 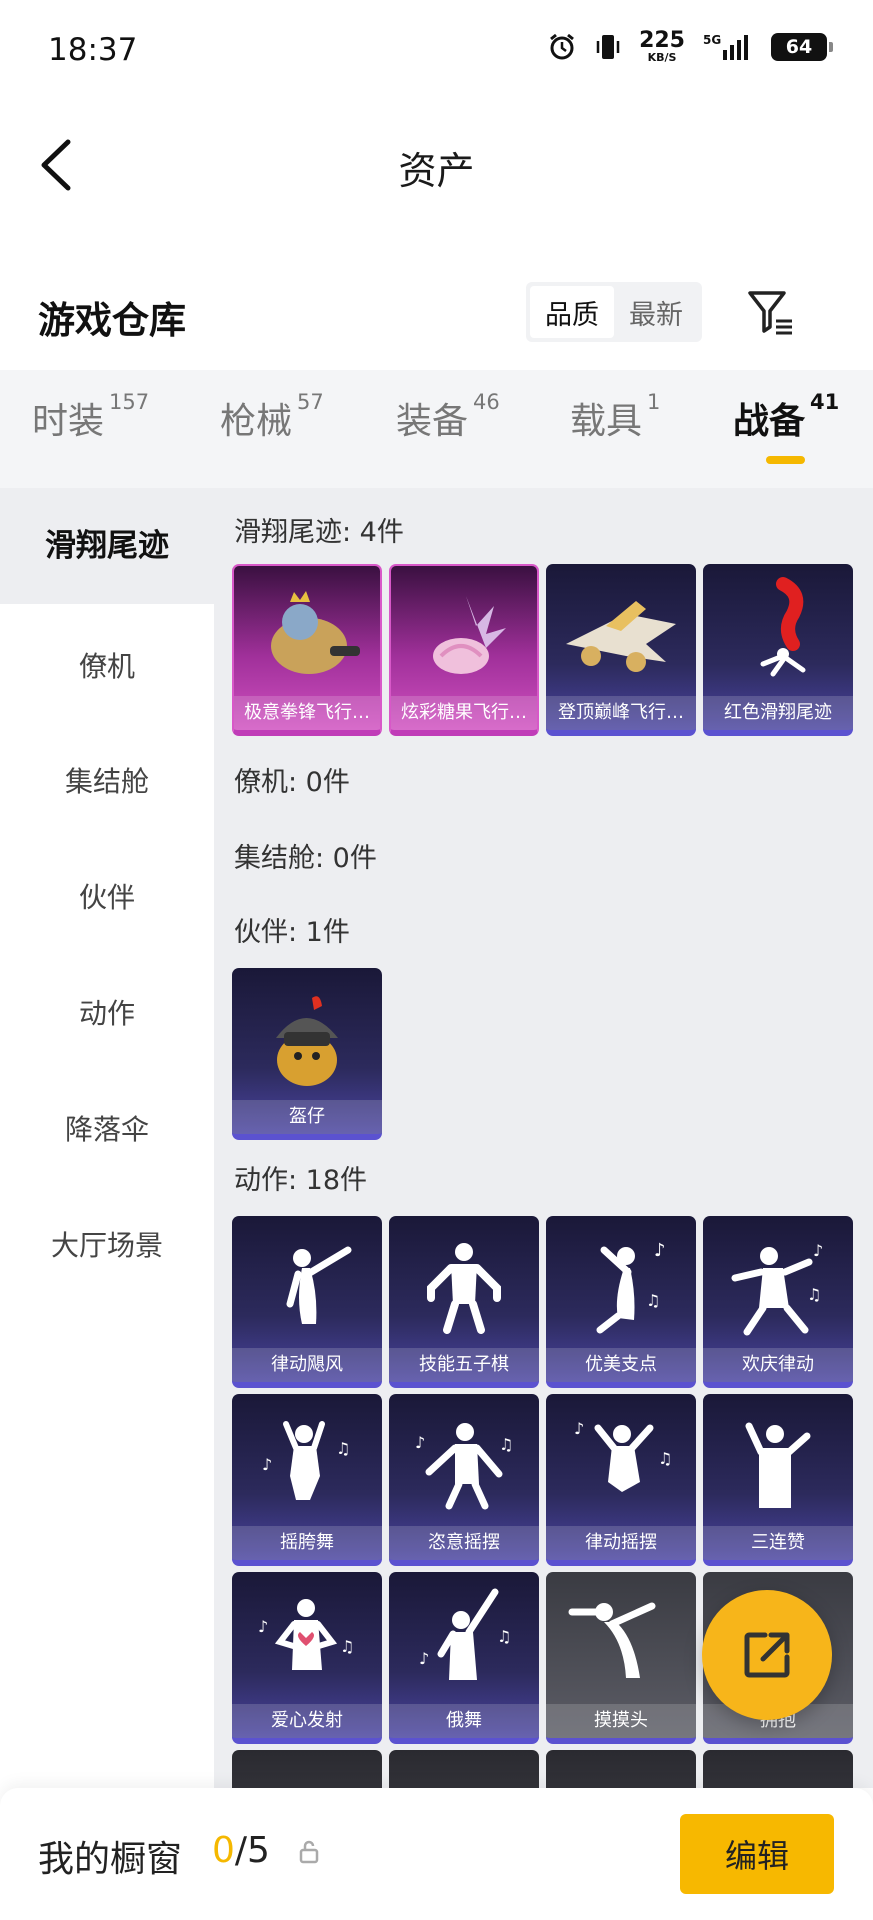 I want to click on warehouse-heading: 游戏仓库, so click(x=112, y=320).